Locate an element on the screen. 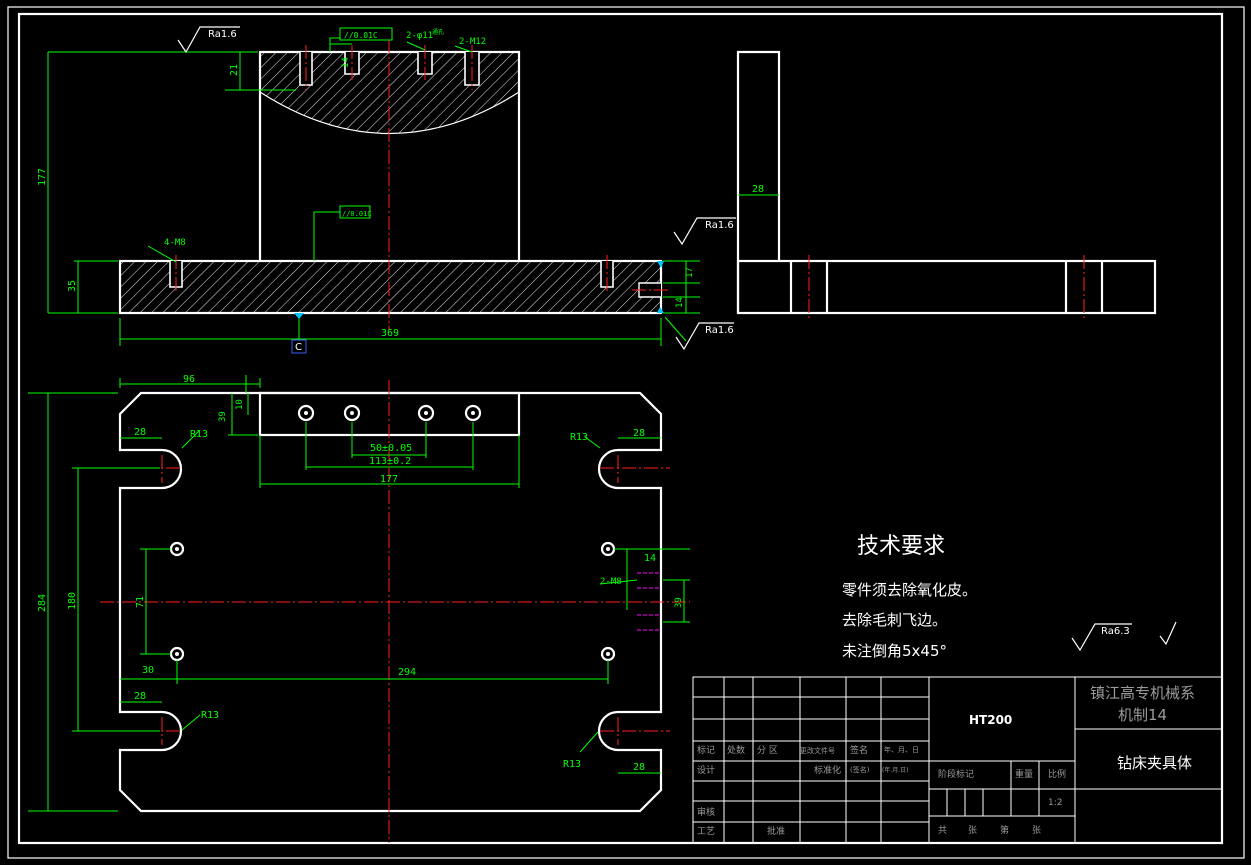 The height and width of the screenshot is (865, 1251). finish-label-right-lower: Ra1.6 is located at coordinates (719, 330).